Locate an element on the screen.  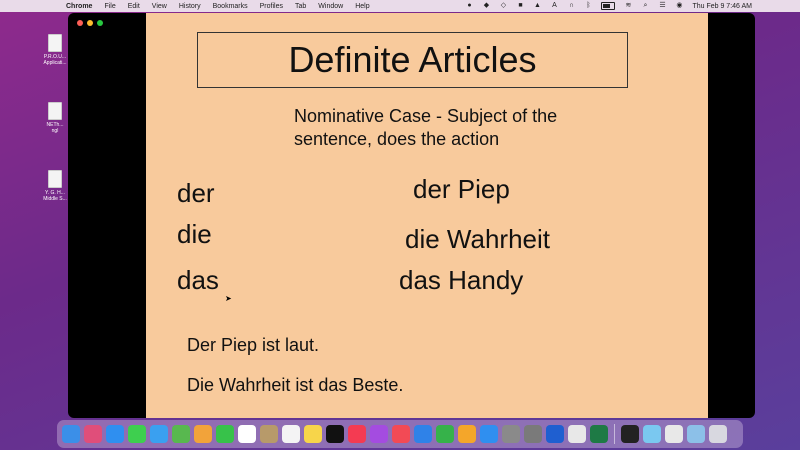
menu-app-name: Chrome is located at coordinates (79, 6).